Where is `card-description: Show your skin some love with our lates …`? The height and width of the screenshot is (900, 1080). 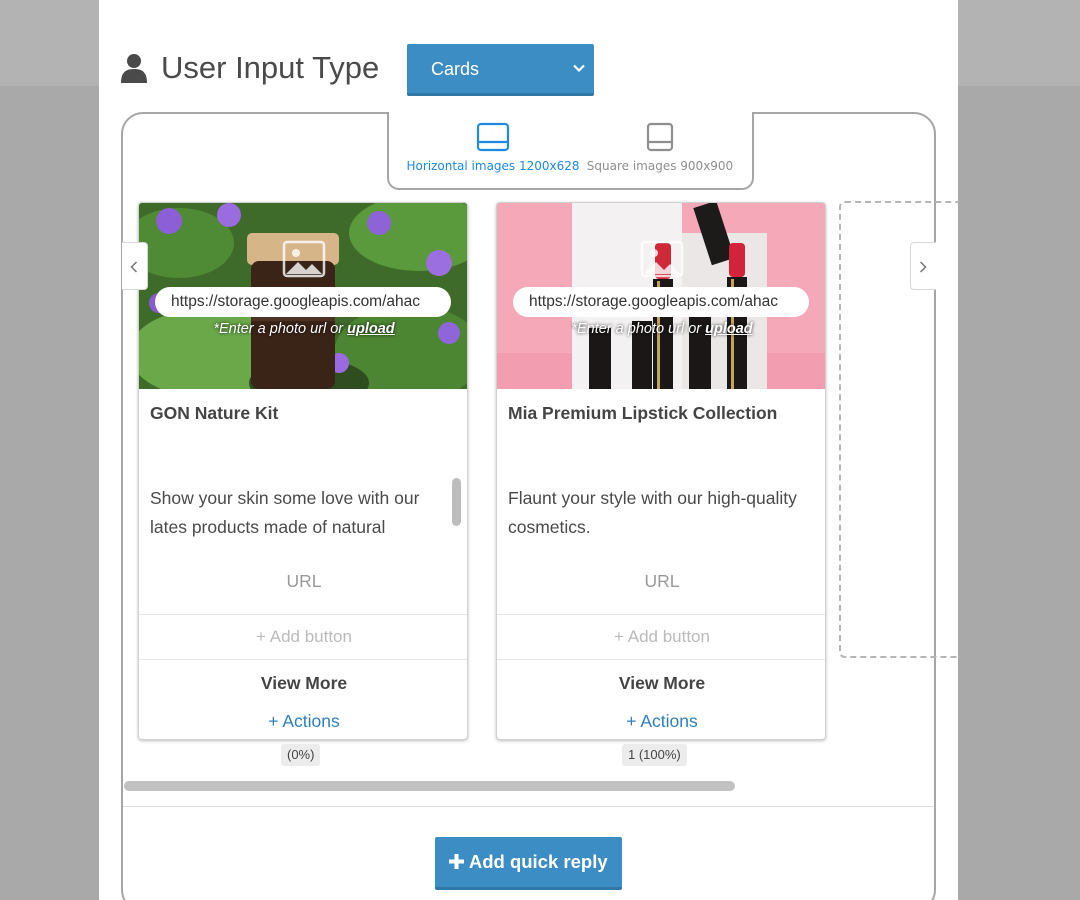 card-description: Show your skin some love with our lates … is located at coordinates (298, 514).